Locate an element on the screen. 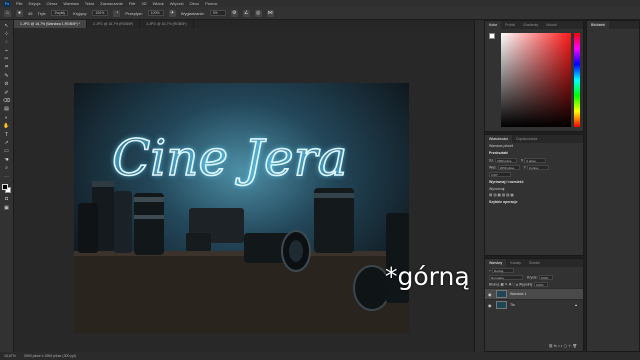 This screenshot has width=640, height=360. layer-thumbnail is located at coordinates (501, 305).